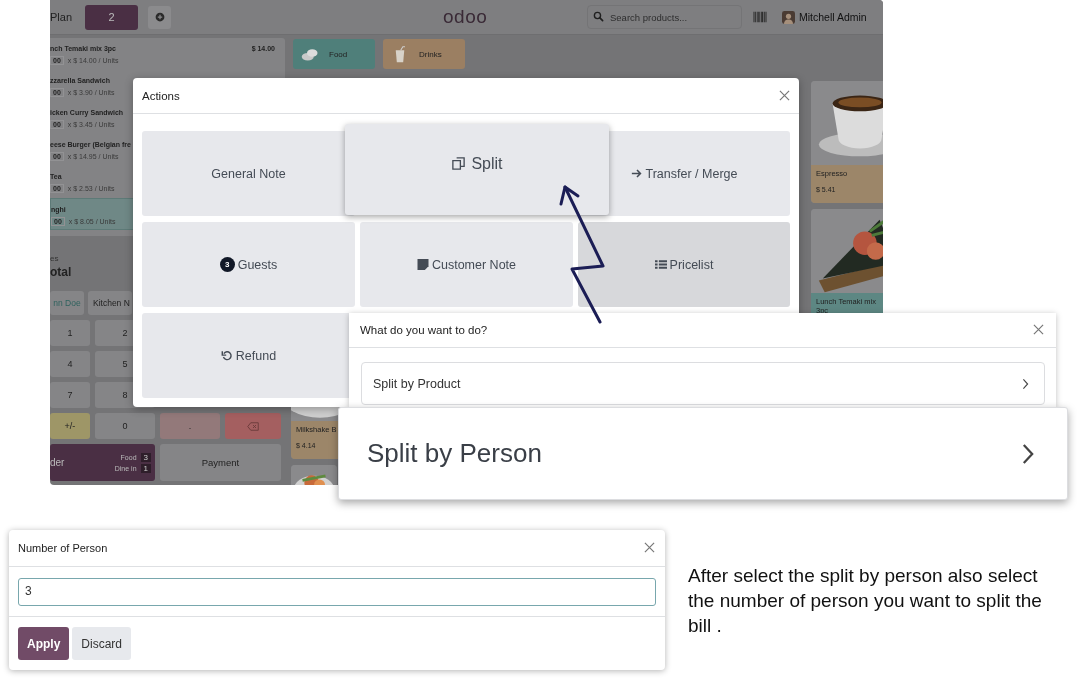  What do you see at coordinates (161, 95) in the screenshot?
I see `dialog-title: Actions` at bounding box center [161, 95].